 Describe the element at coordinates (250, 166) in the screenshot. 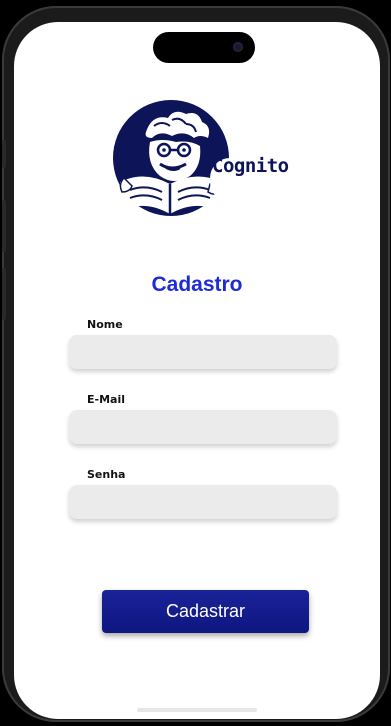

I see `brand-name: Cognito` at that location.